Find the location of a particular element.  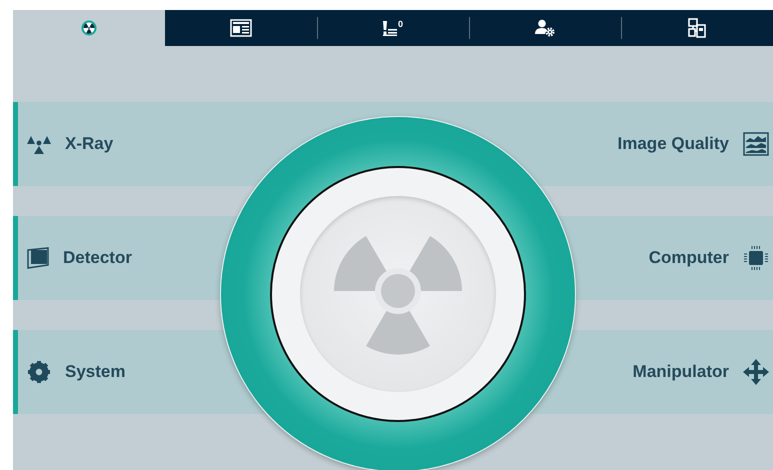

menu-label: Image Quality is located at coordinates (673, 144).